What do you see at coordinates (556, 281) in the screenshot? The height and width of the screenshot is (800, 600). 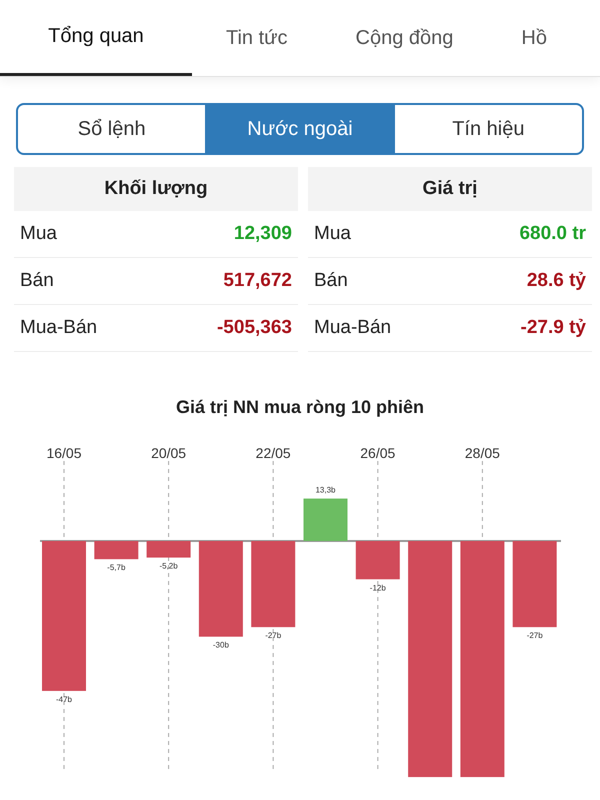 I see `row-value: 28.6 tỷ` at bounding box center [556, 281].